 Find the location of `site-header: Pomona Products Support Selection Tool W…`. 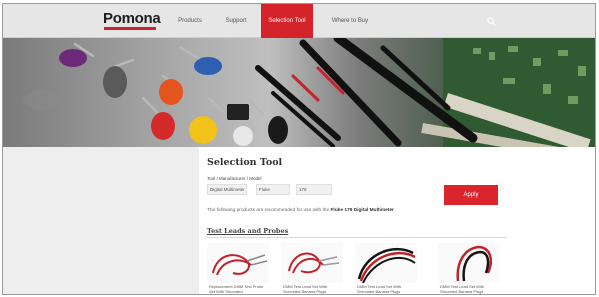

site-header: Pomona Products Support Selection Tool W… is located at coordinates (299, 21).